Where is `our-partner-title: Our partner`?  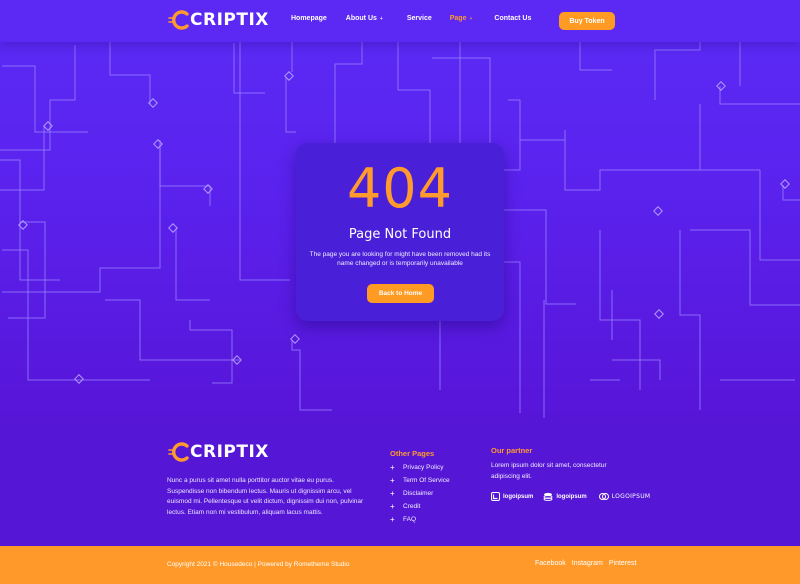
our-partner-title: Our partner is located at coordinates (512, 450).